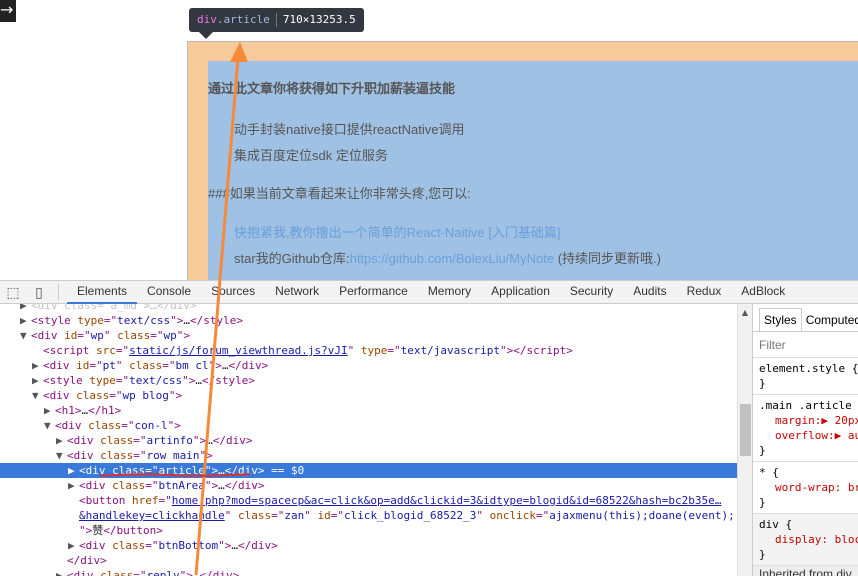 This screenshot has height=576, width=858. Describe the element at coordinates (805, 524) in the screenshot. I see `rule-selector: div {` at that location.